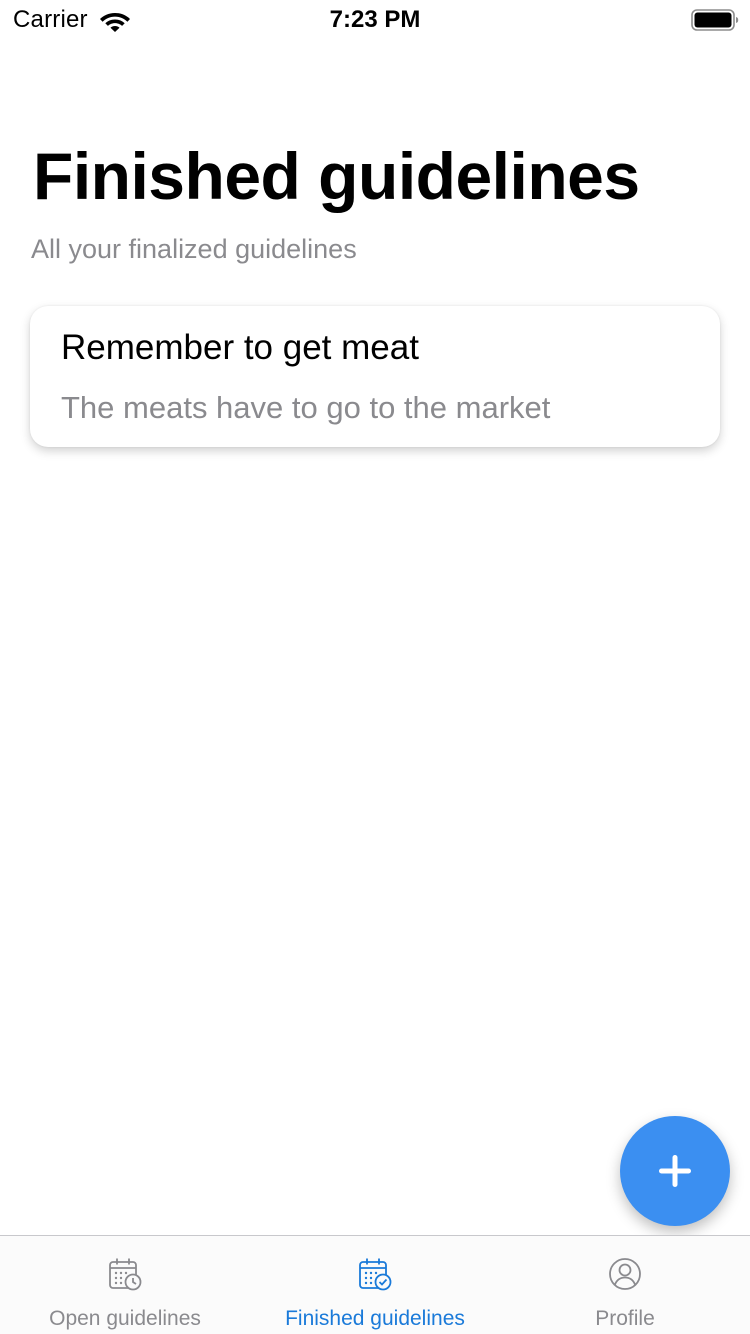 Image resolution: width=750 pixels, height=1334 pixels. I want to click on add-guideline-button, so click(675, 1171).